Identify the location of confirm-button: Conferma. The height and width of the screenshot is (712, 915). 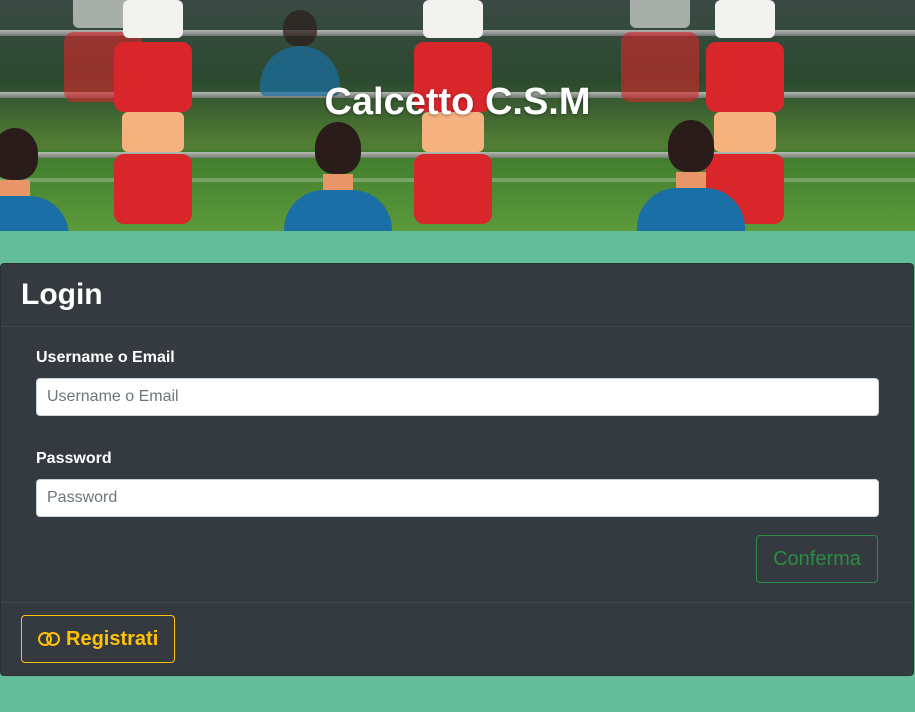
(817, 559).